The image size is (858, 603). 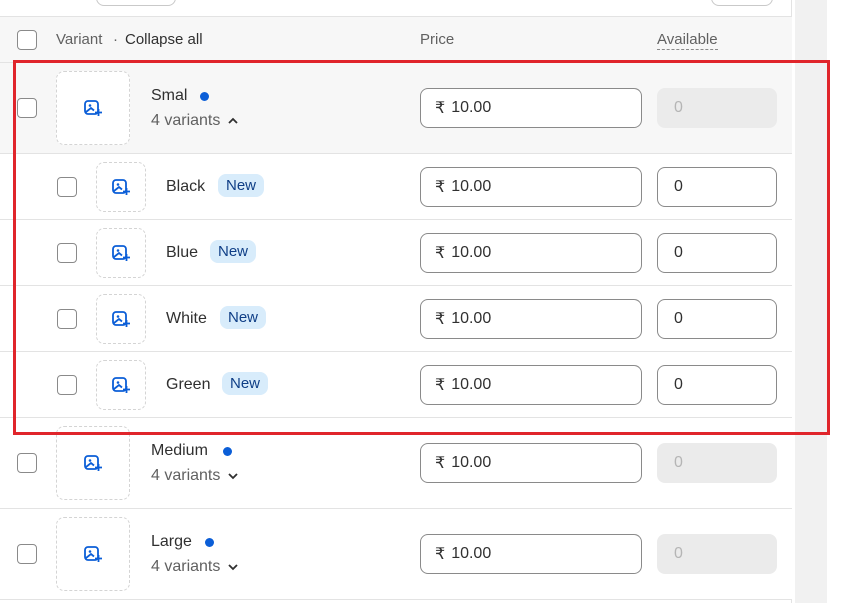 What do you see at coordinates (79, 39) in the screenshot?
I see `variant-column-header: Variant` at bounding box center [79, 39].